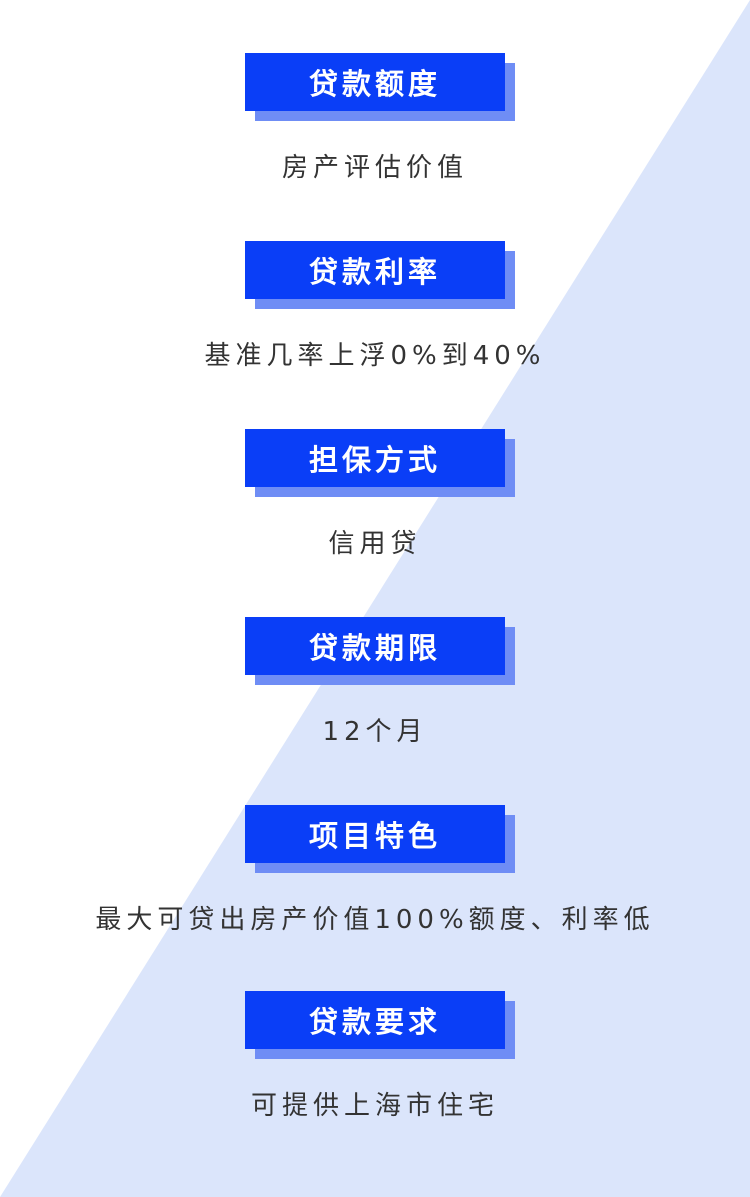 The height and width of the screenshot is (1197, 750). I want to click on section-project-features: 项目特色 最大可贷出房产价值100%额度、利率低, so click(375, 870).